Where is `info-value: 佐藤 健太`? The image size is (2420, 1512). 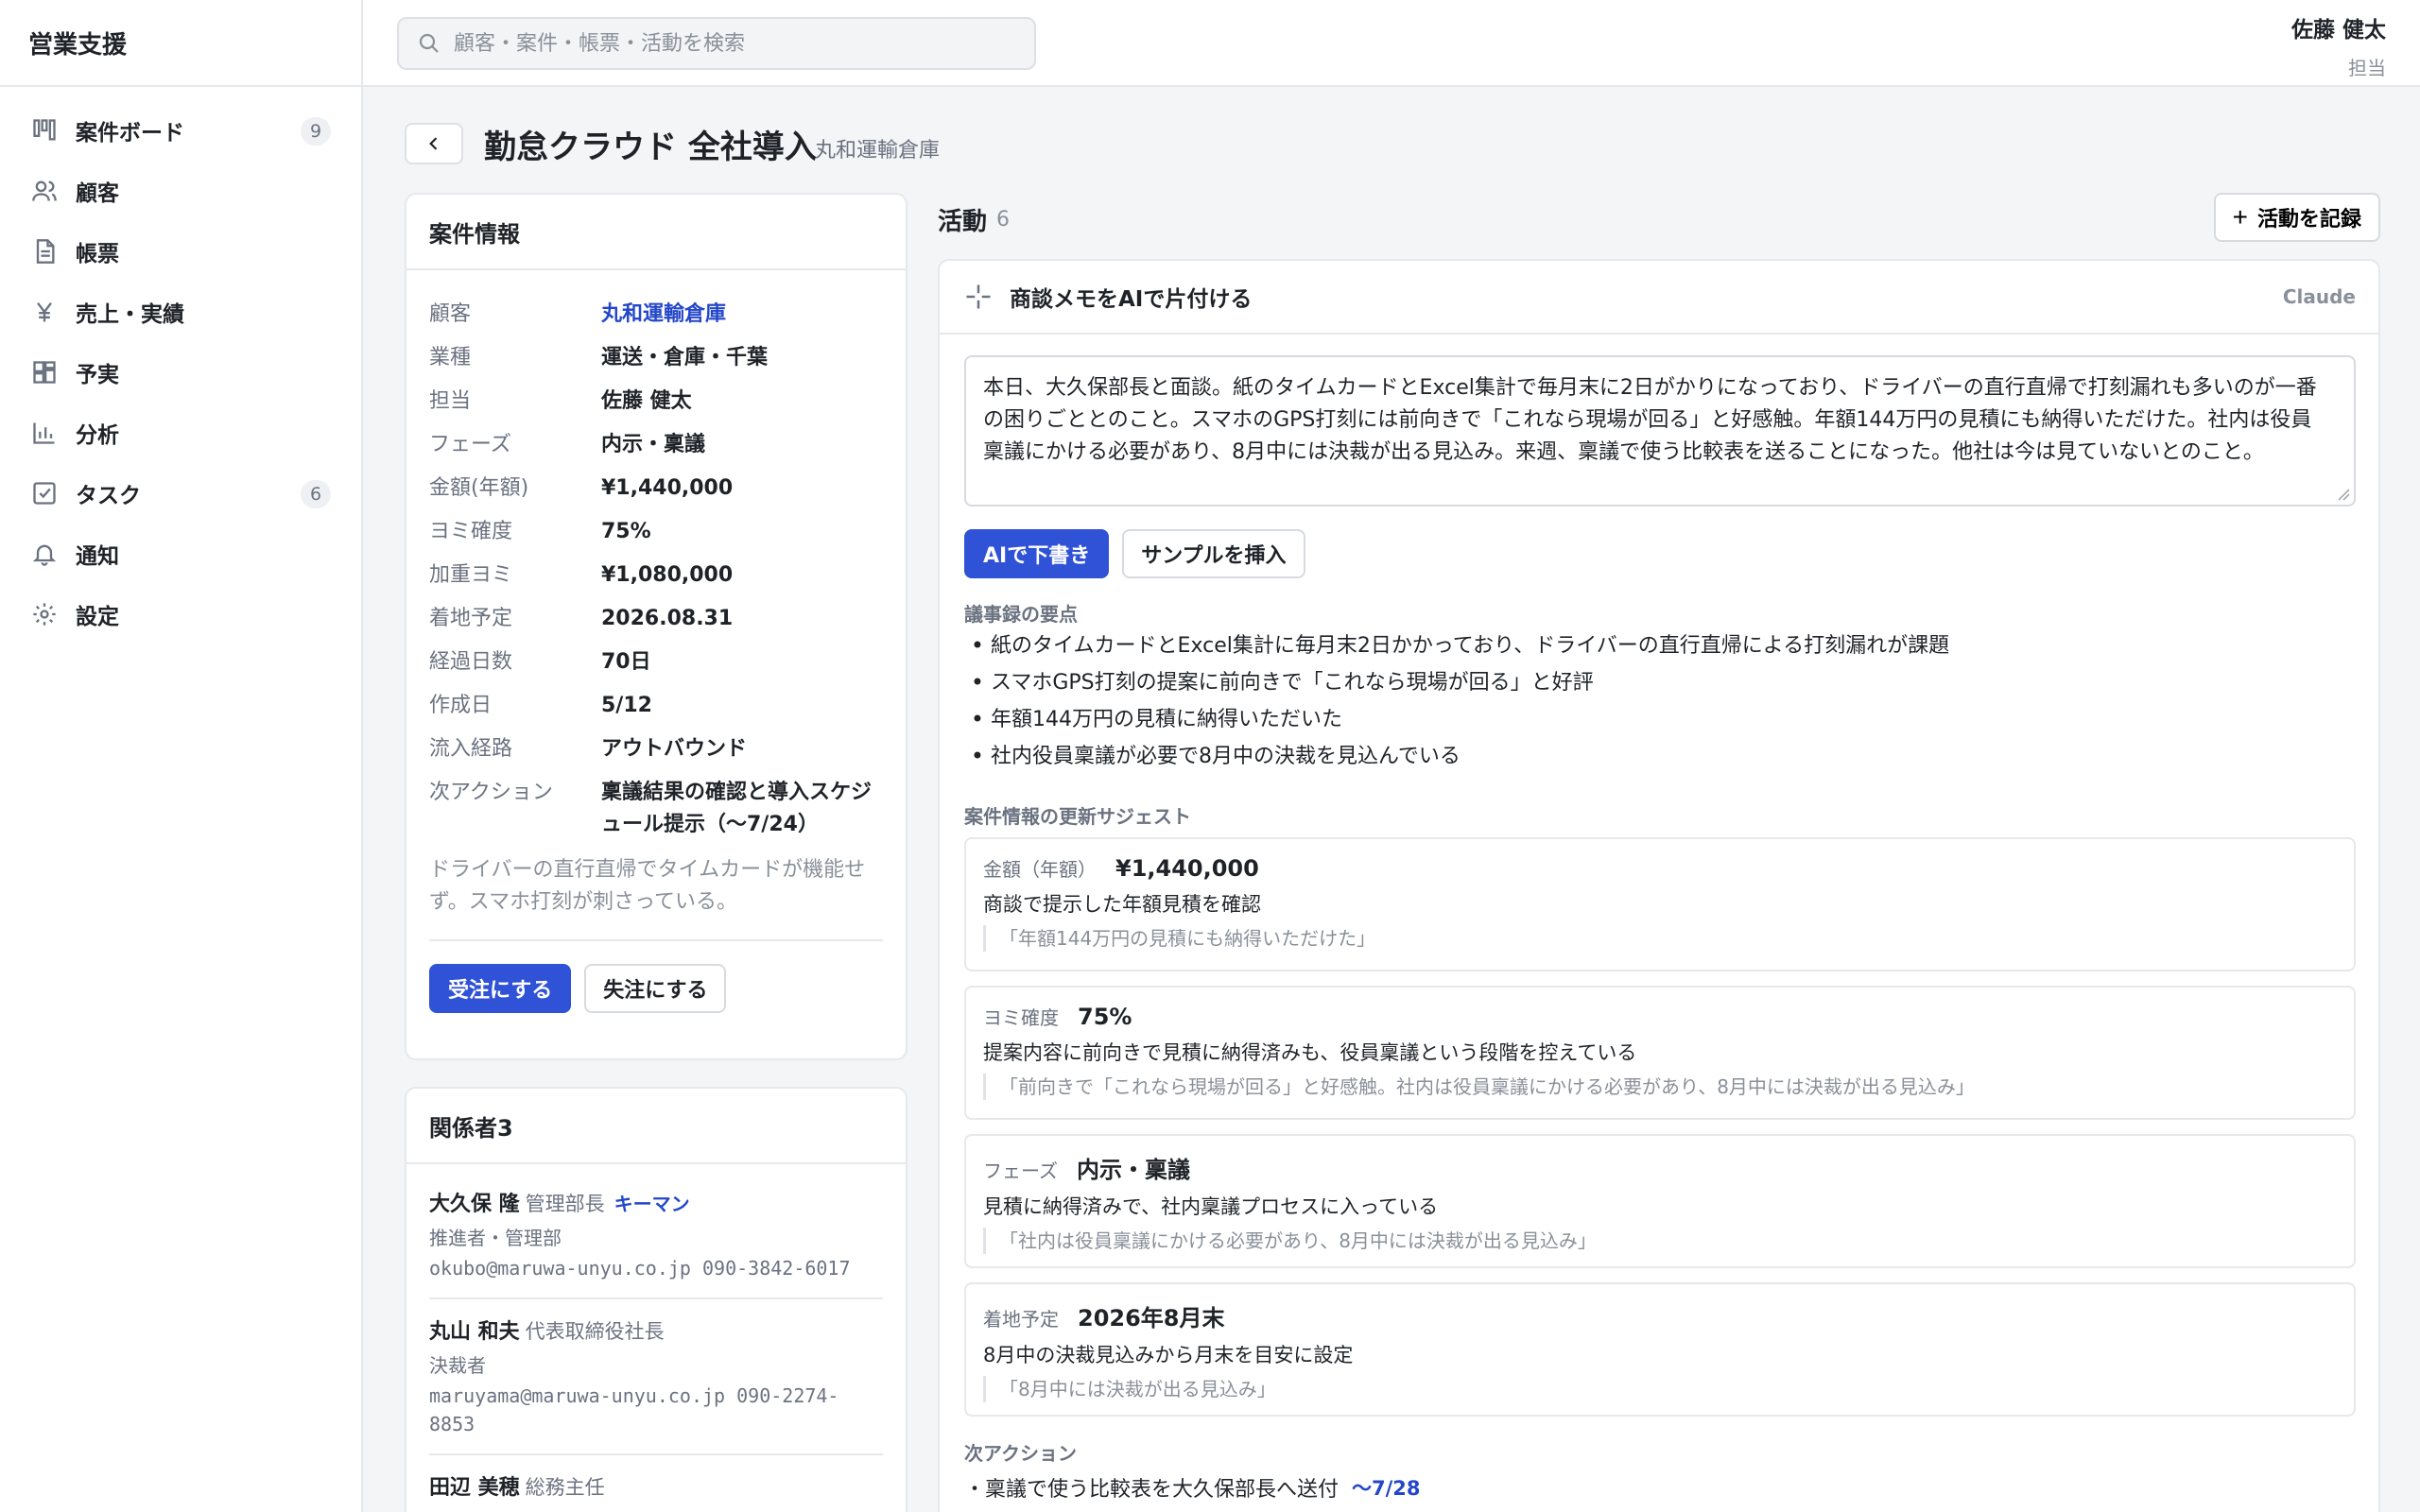
info-value: 佐藤 健太 is located at coordinates (646, 401).